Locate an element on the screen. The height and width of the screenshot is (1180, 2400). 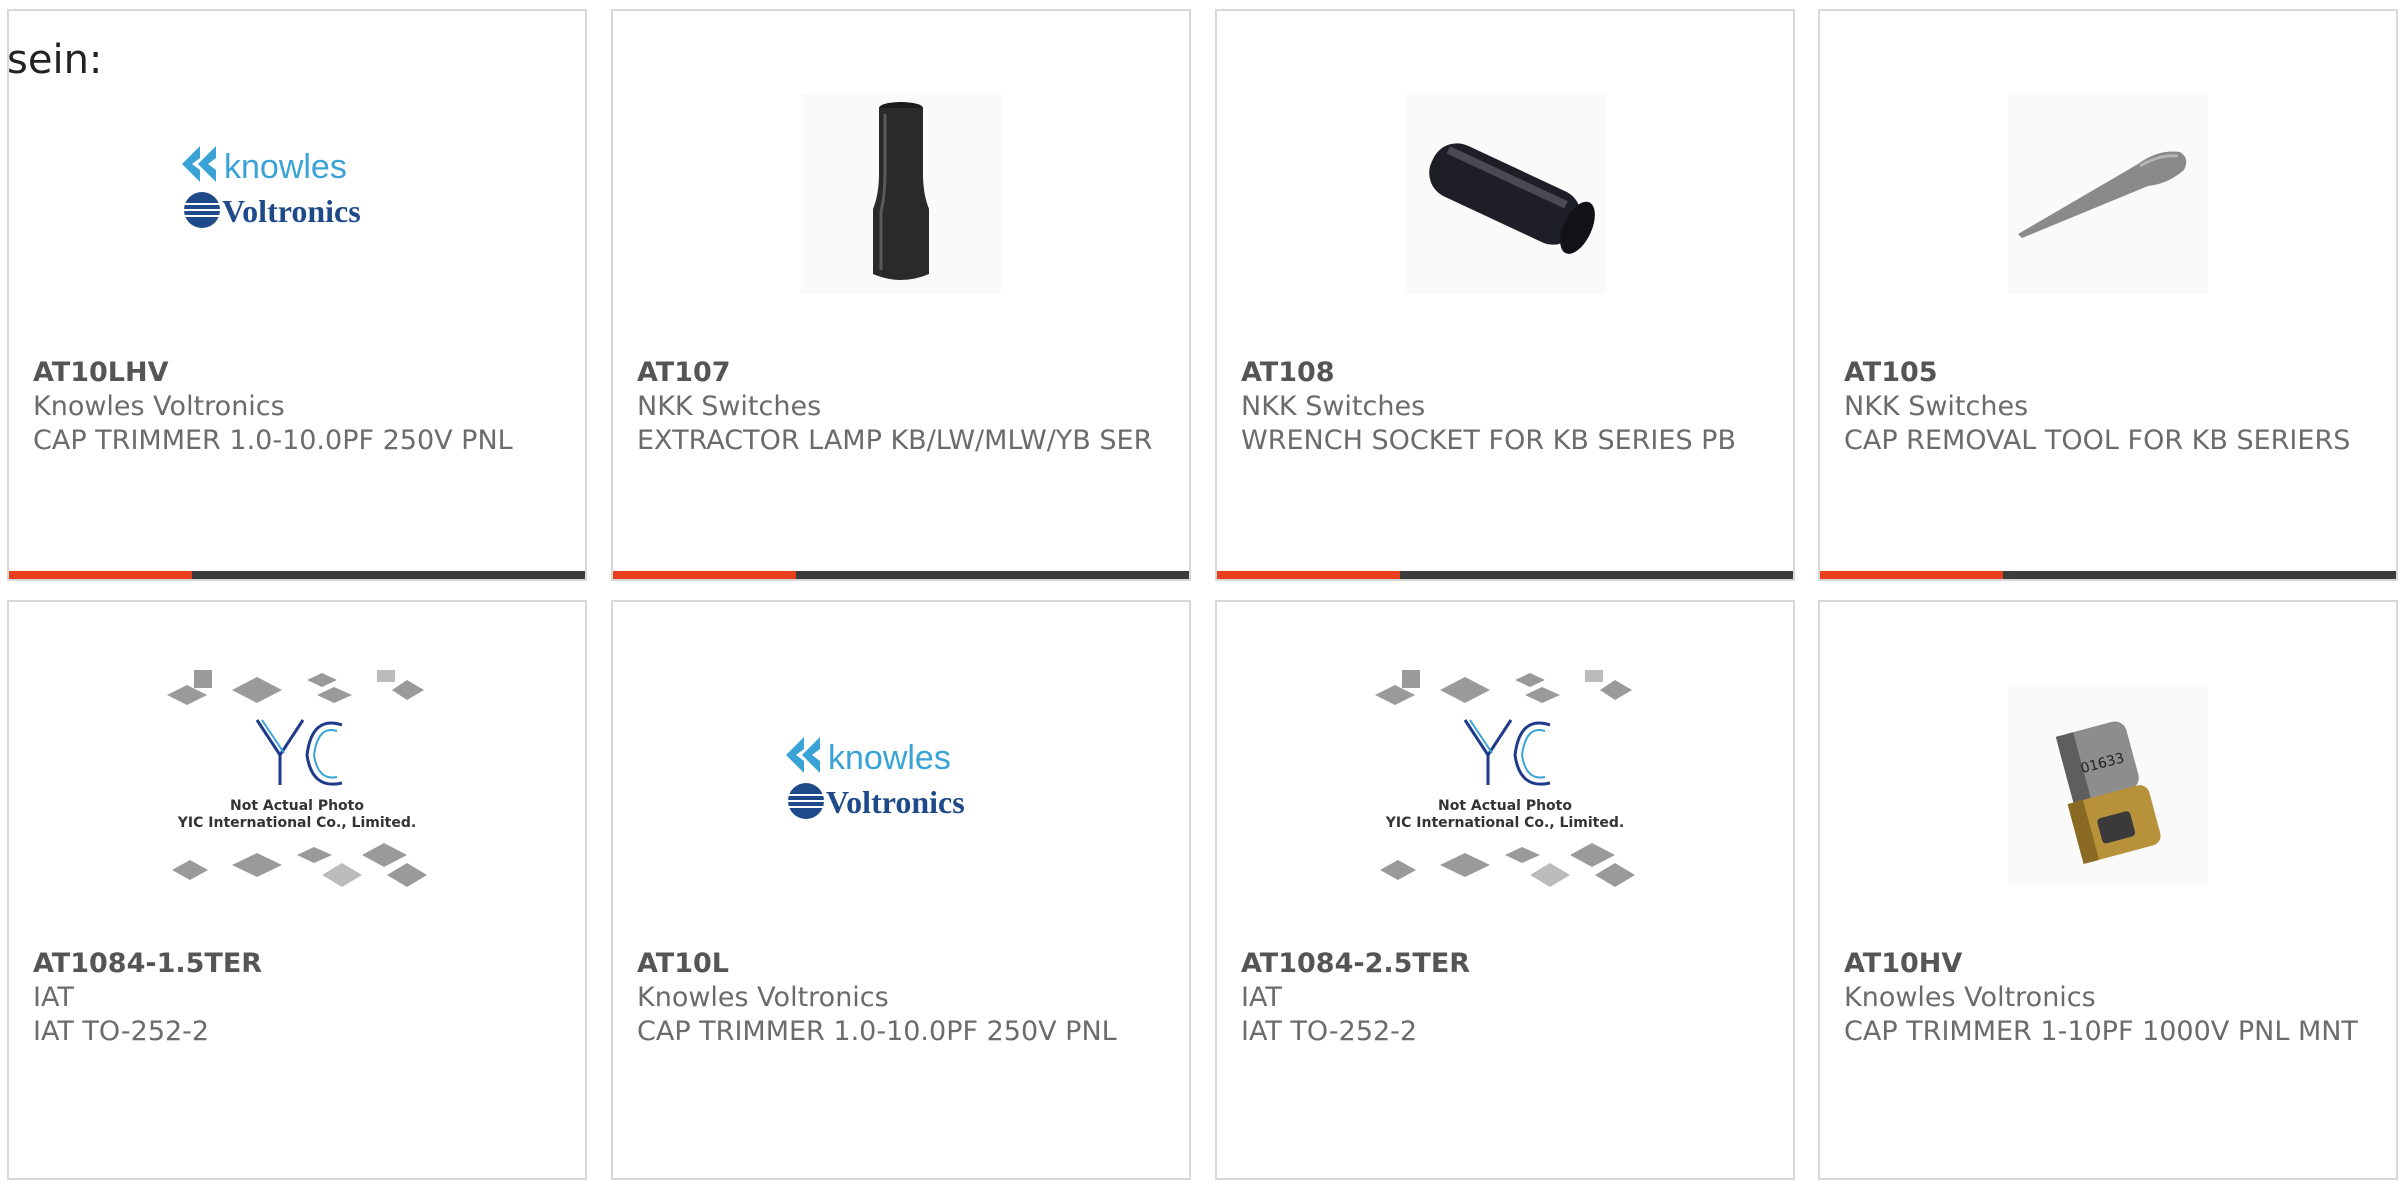
product-description: CAP TRIMMER 1-10PF 1000V PNL MNT is located at coordinates (2101, 1031).